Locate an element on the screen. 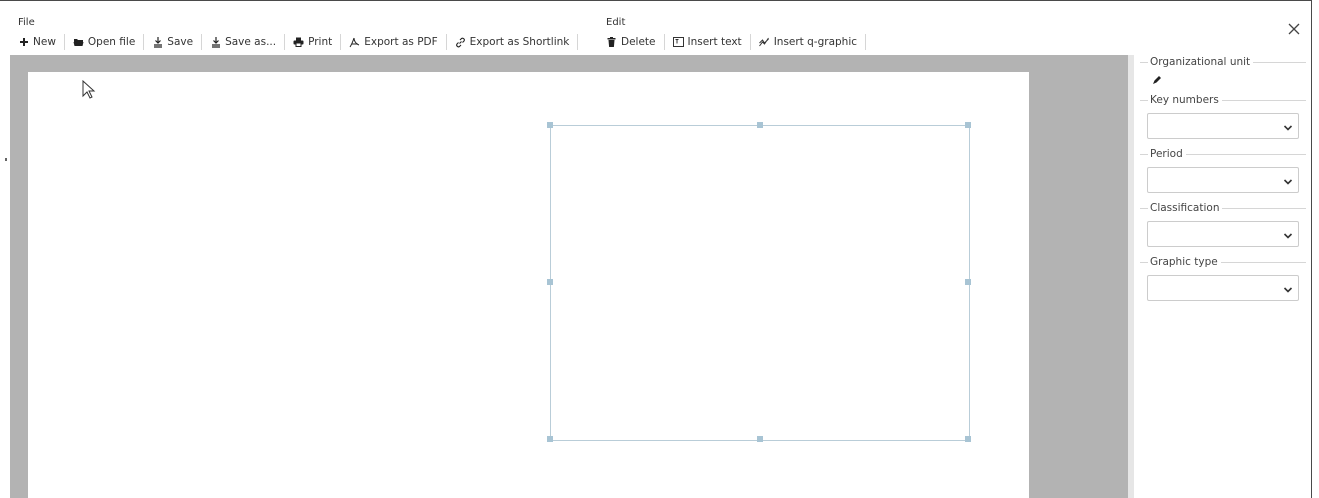 The width and height of the screenshot is (1319, 498). insert-text-button: Insert text is located at coordinates (707, 42).